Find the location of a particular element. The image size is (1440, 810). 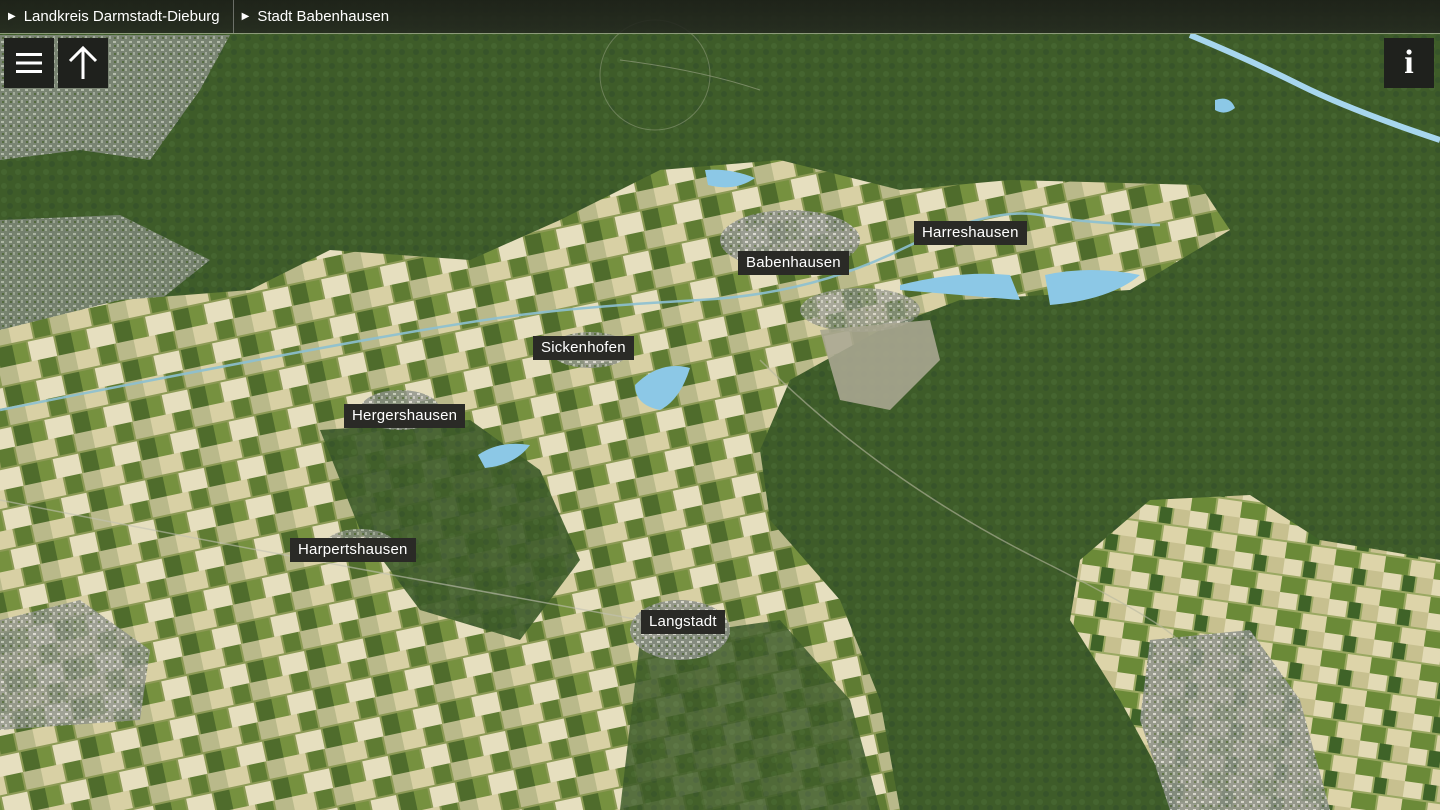

menu-button is located at coordinates (29, 63).